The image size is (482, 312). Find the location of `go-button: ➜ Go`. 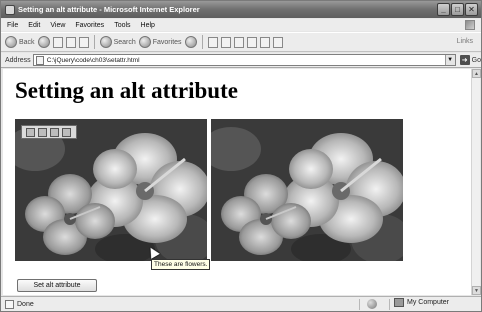

go-button: ➜ Go is located at coordinates (470, 60).